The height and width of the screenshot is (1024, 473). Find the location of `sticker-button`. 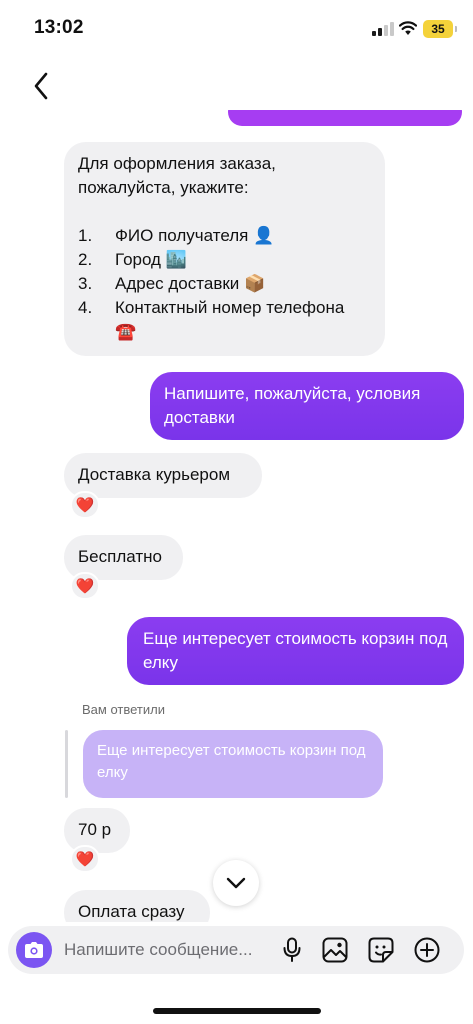

sticker-button is located at coordinates (381, 950).